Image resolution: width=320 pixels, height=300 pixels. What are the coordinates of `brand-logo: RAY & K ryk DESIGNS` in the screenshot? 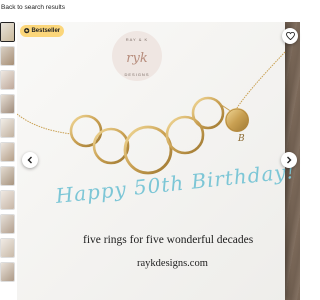 It's located at (137, 56).